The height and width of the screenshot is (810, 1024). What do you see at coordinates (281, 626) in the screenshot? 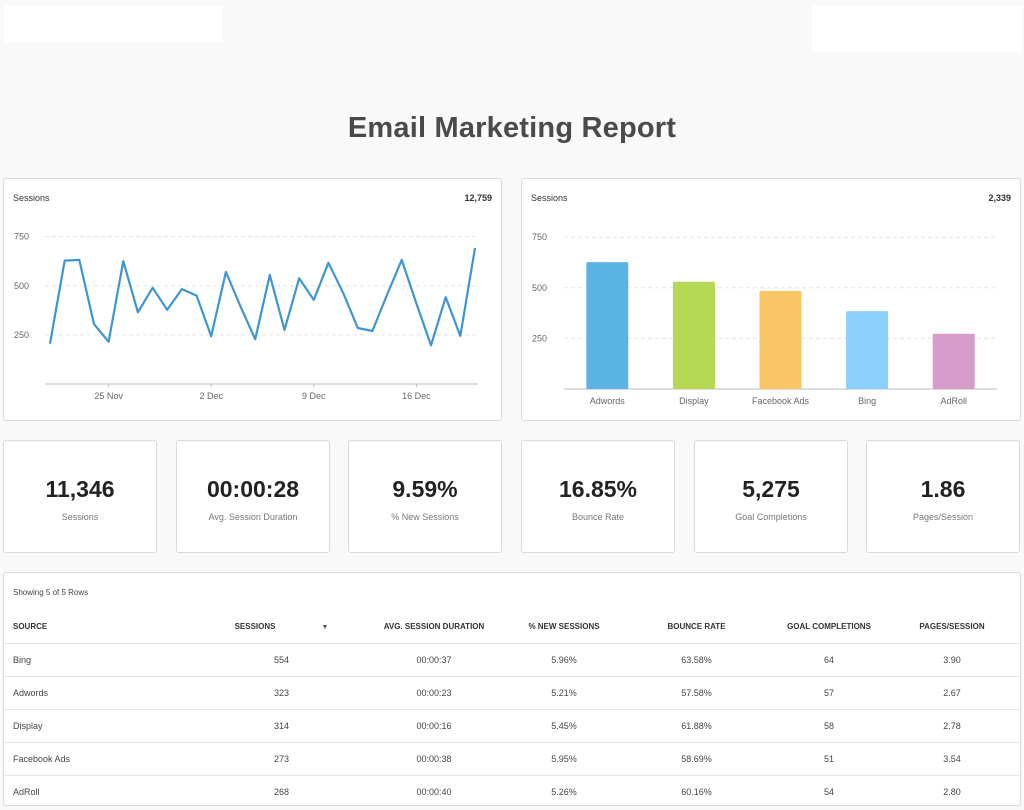
I see `column-header-sessions: Sessions ▼` at bounding box center [281, 626].